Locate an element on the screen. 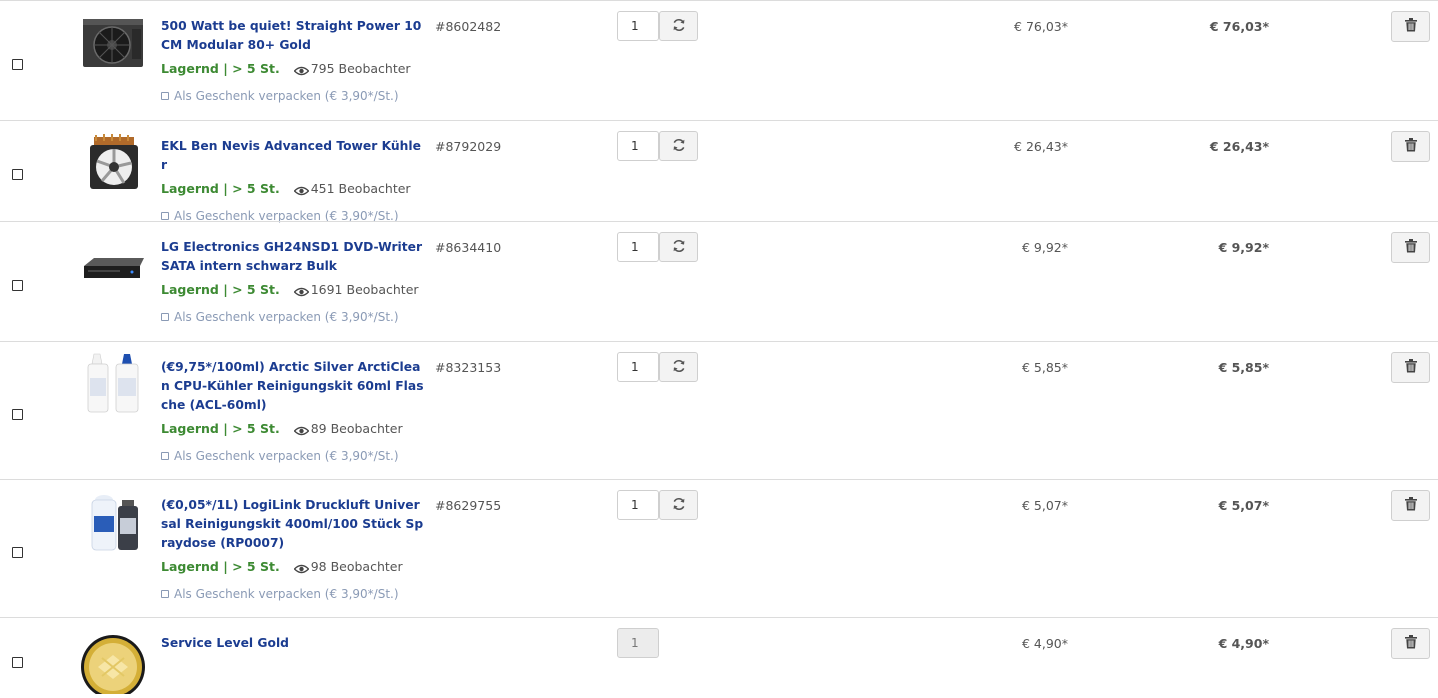 This screenshot has width=1438, height=698. product-meta: Lagernd | > 5 St. 795 Beobachter is located at coordinates (293, 70).